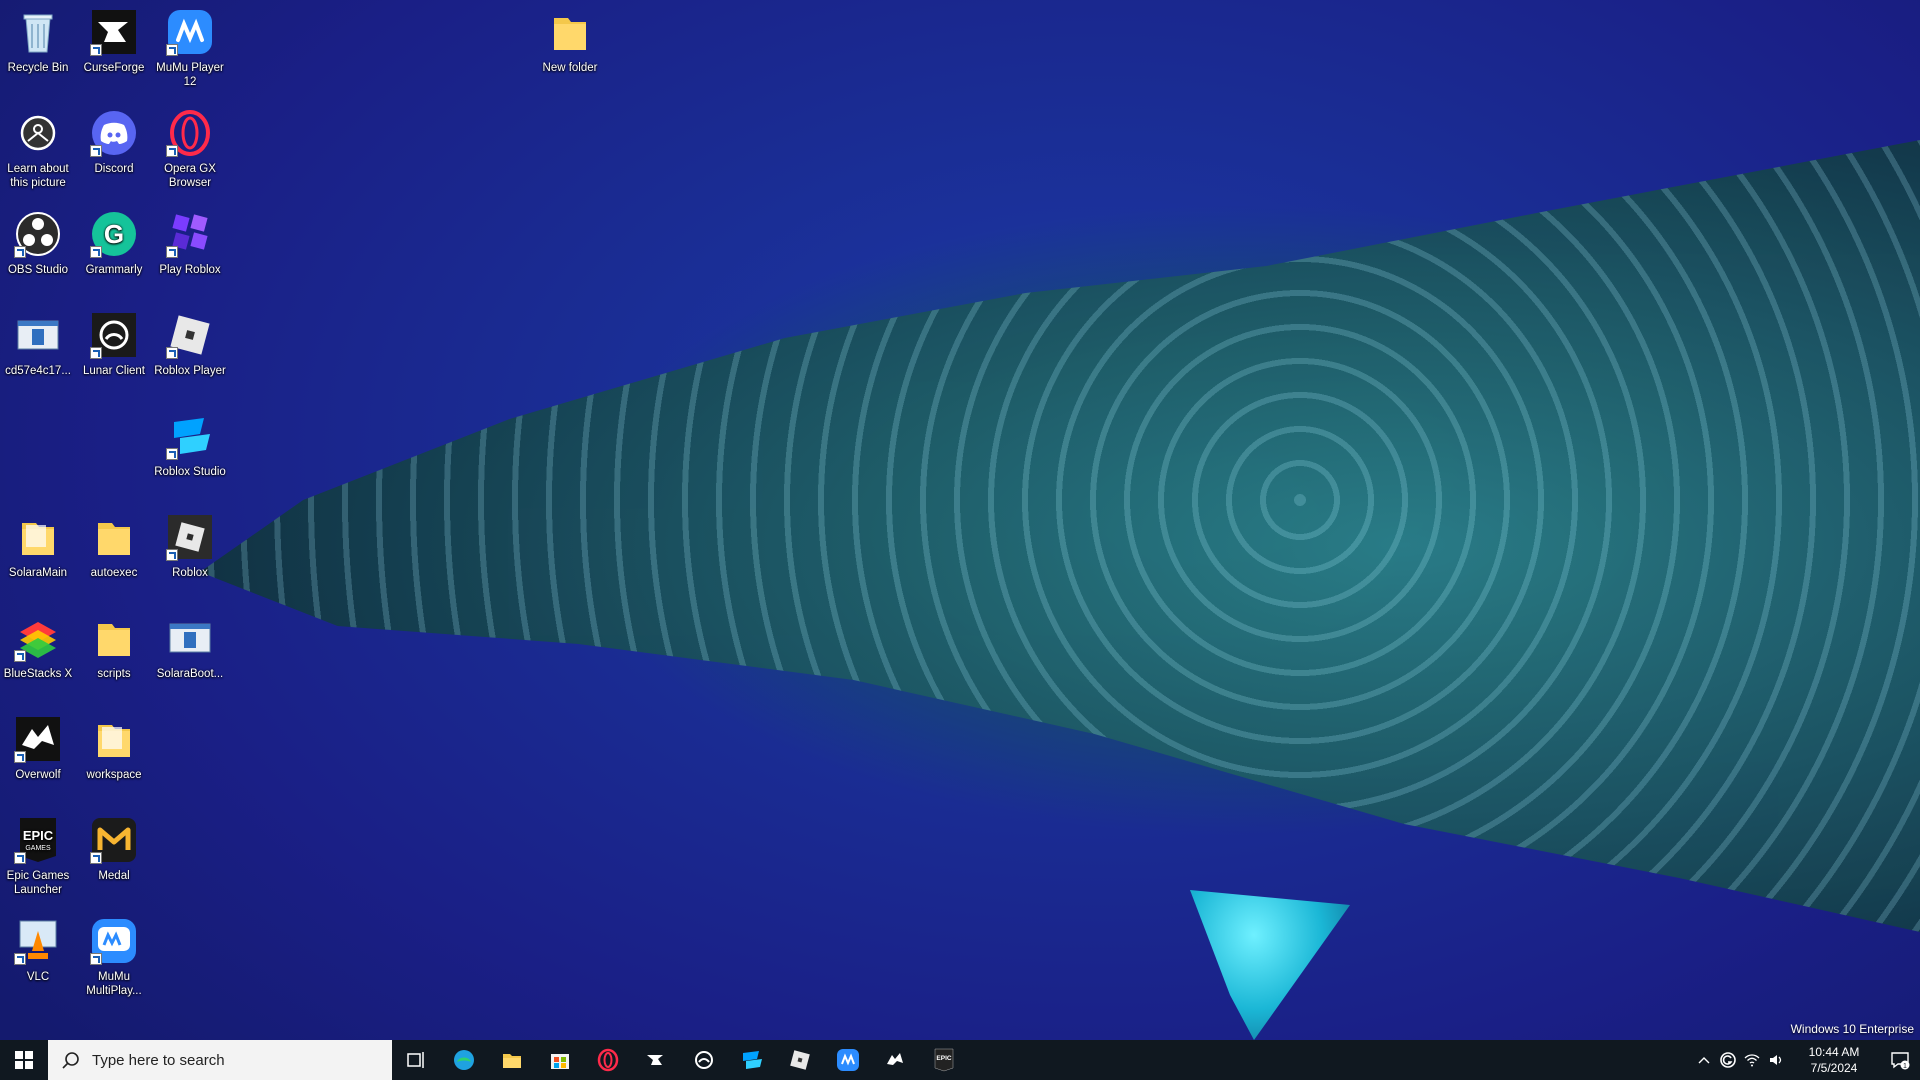 The height and width of the screenshot is (1080, 1920). I want to click on svg-text: G, so click(114, 234).